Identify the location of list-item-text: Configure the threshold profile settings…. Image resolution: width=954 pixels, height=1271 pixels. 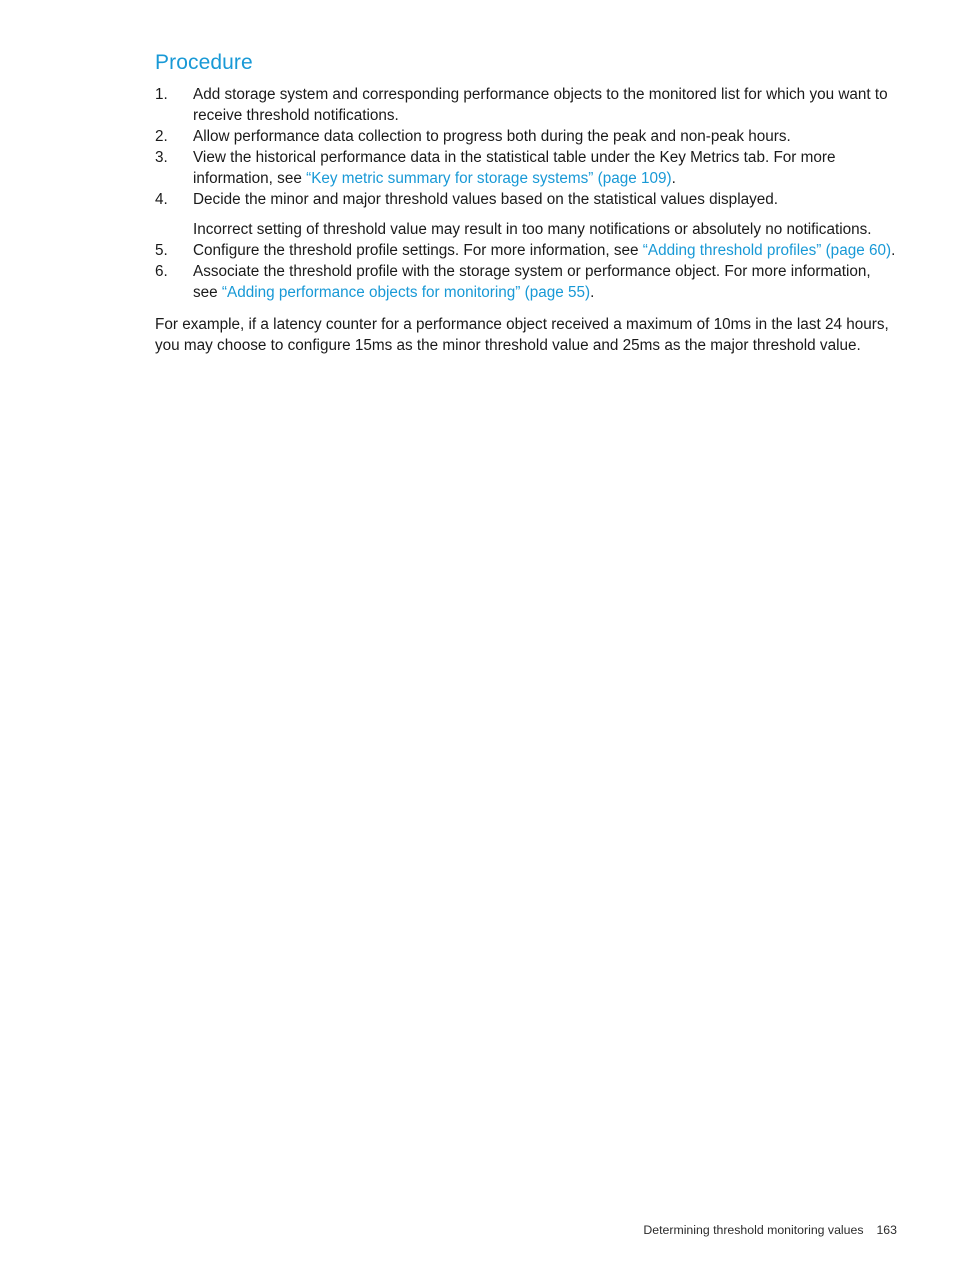
(545, 250).